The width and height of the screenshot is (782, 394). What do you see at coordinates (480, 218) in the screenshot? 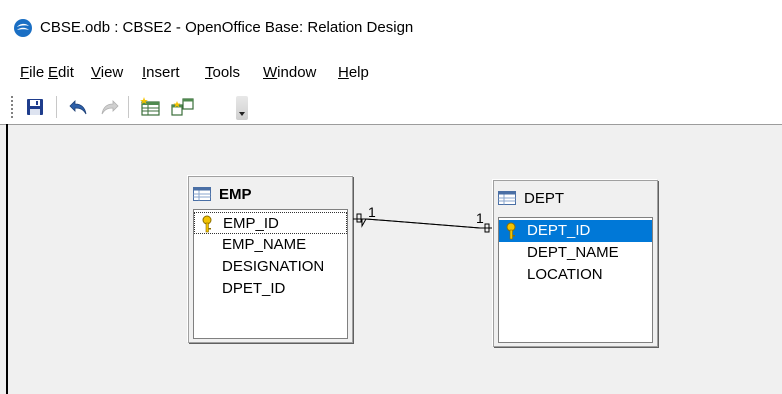
I see `relation-cardinality-to: 1` at bounding box center [480, 218].